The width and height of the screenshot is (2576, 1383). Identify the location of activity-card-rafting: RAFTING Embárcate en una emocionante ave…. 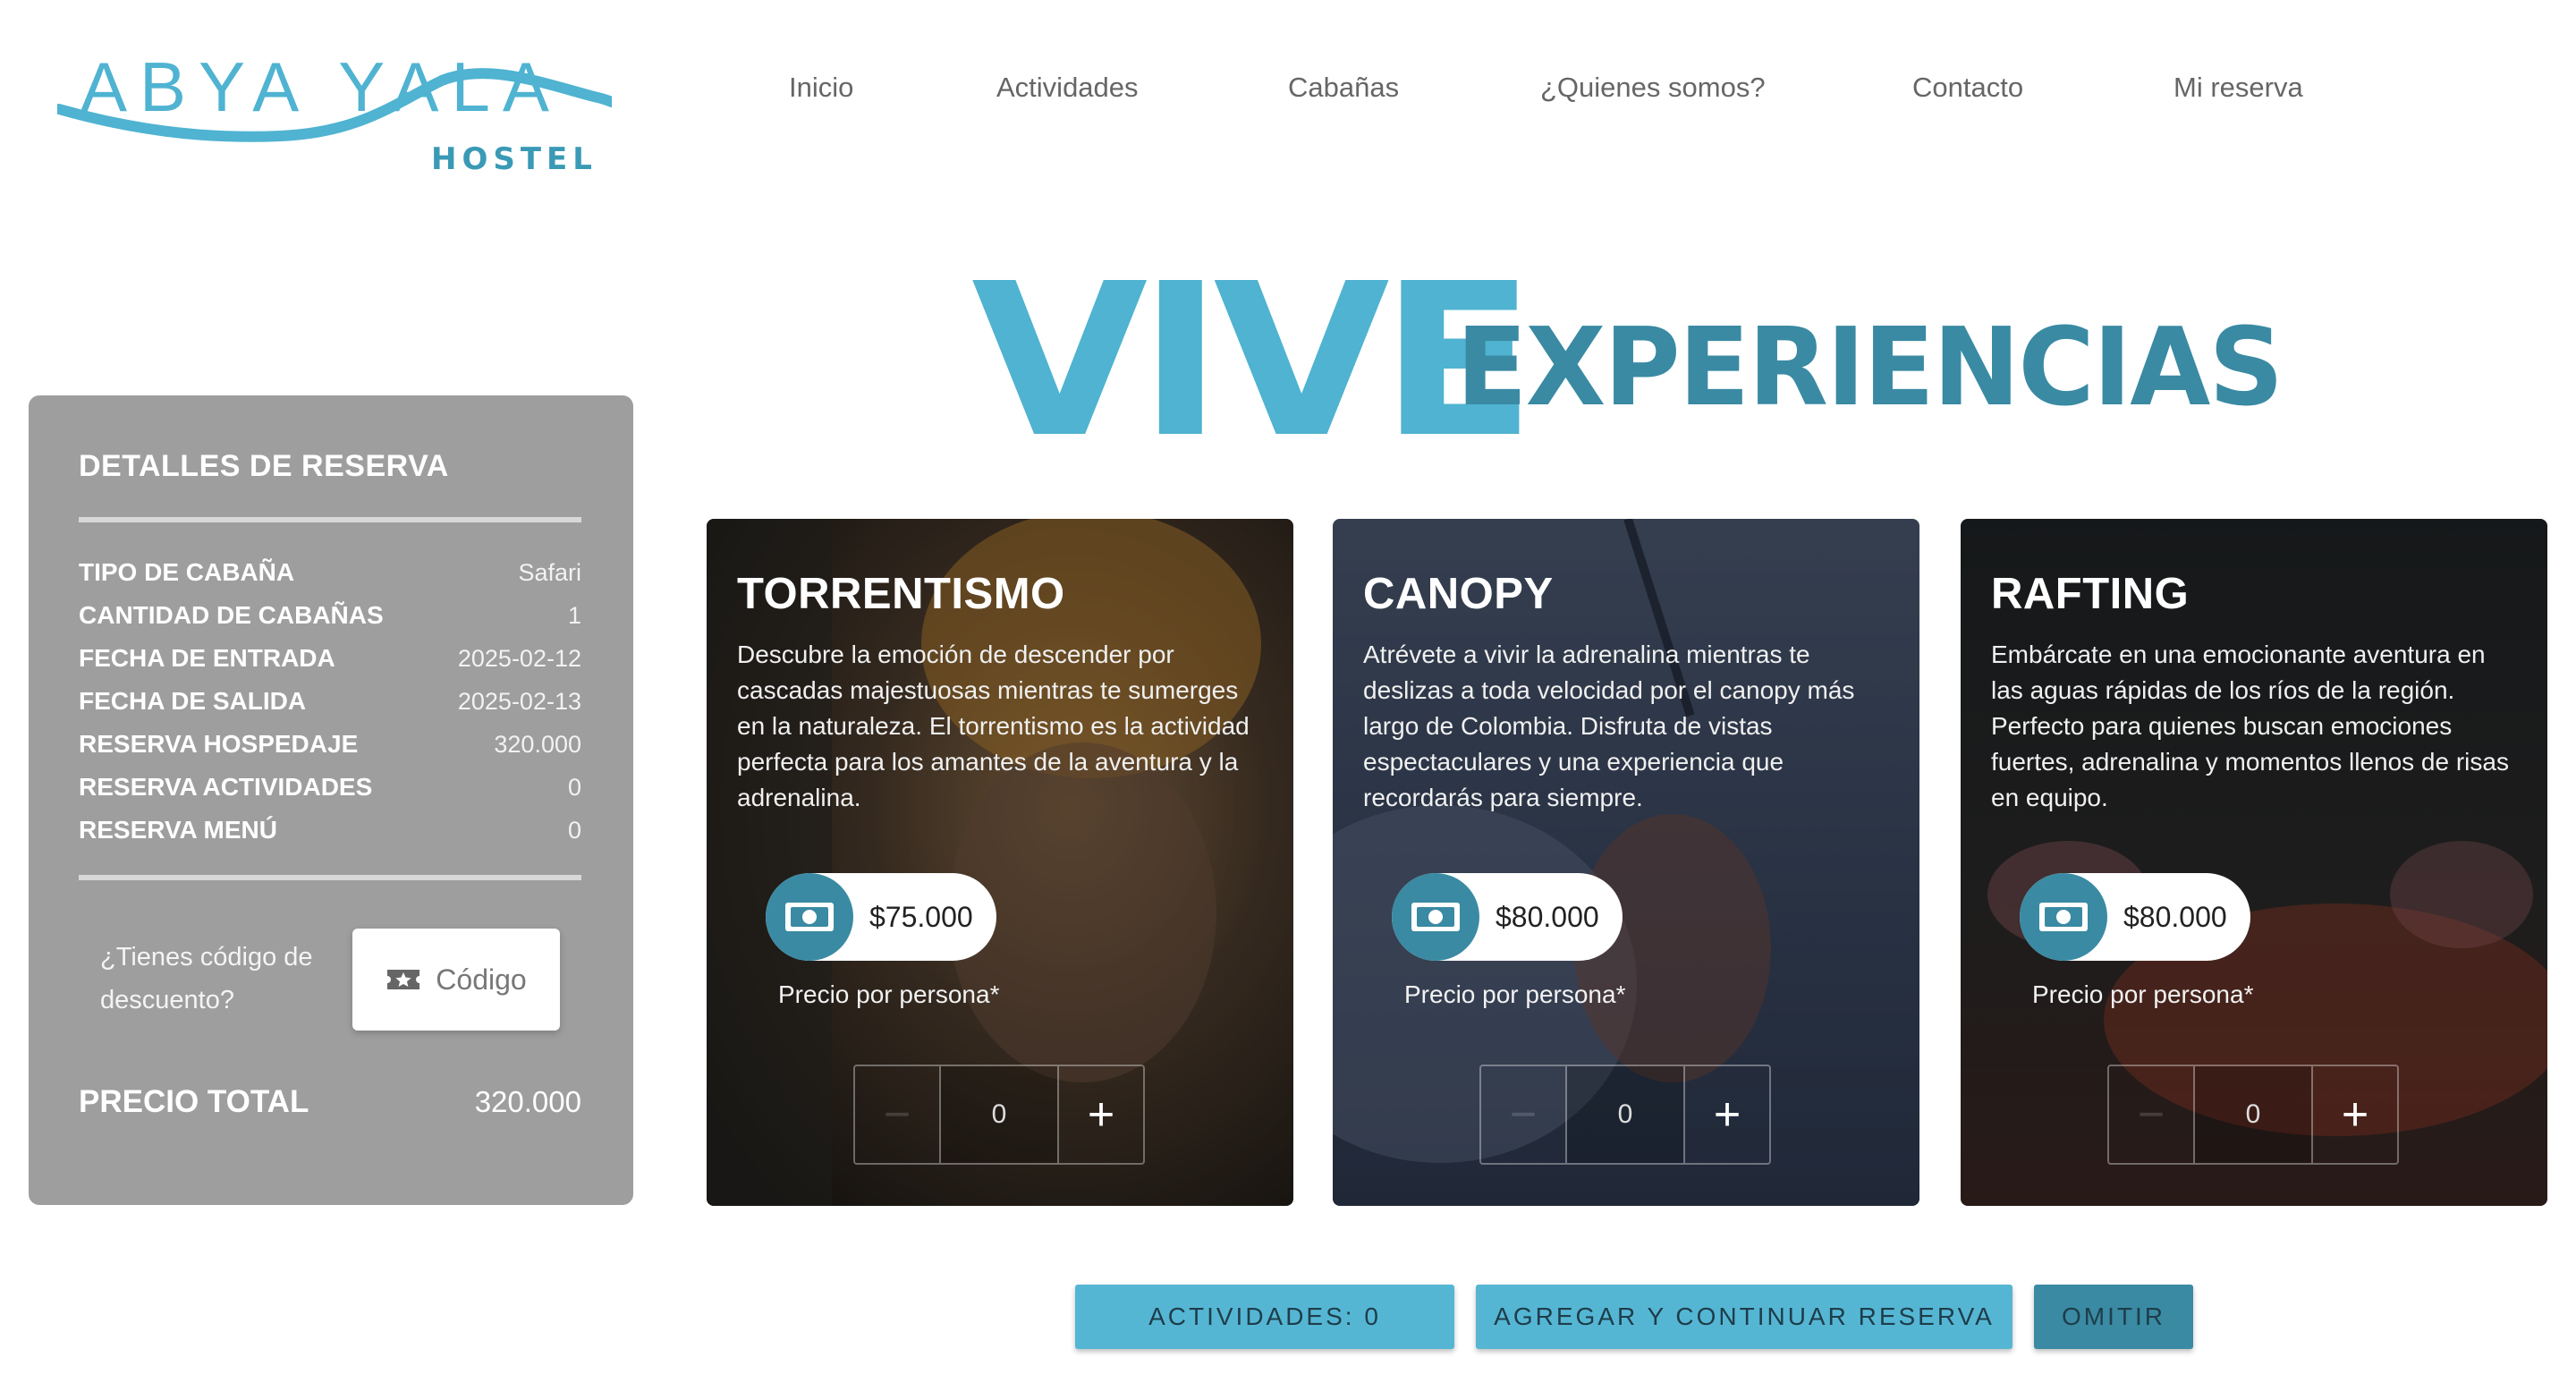
(2254, 863).